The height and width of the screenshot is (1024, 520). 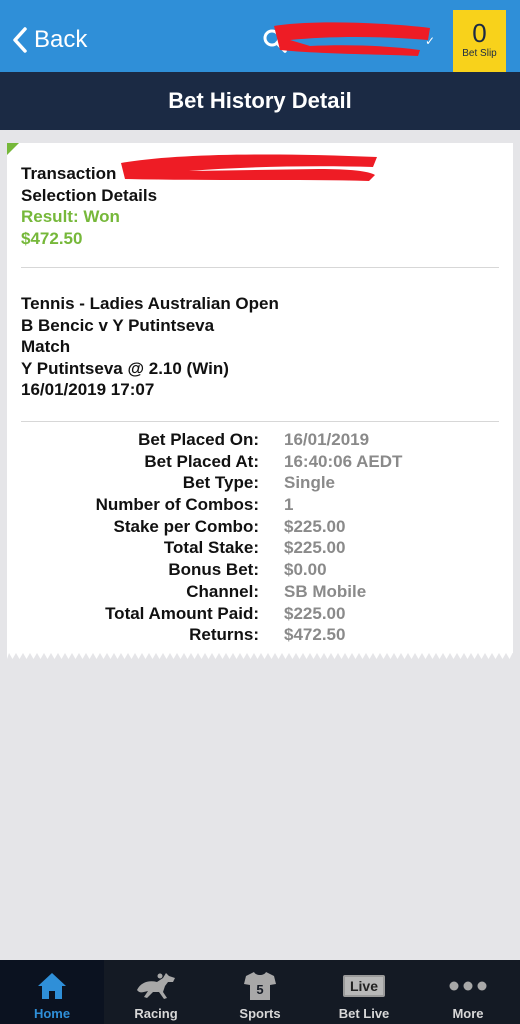 I want to click on back-button: Back, so click(x=49, y=40).